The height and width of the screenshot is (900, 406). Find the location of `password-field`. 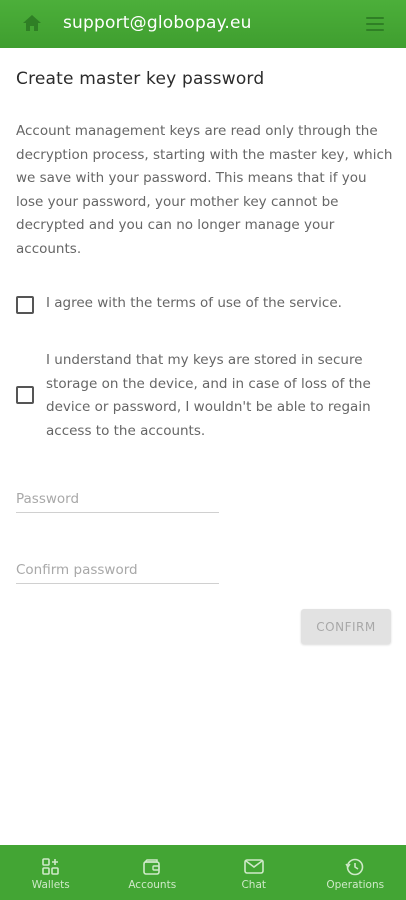

password-field is located at coordinates (117, 500).